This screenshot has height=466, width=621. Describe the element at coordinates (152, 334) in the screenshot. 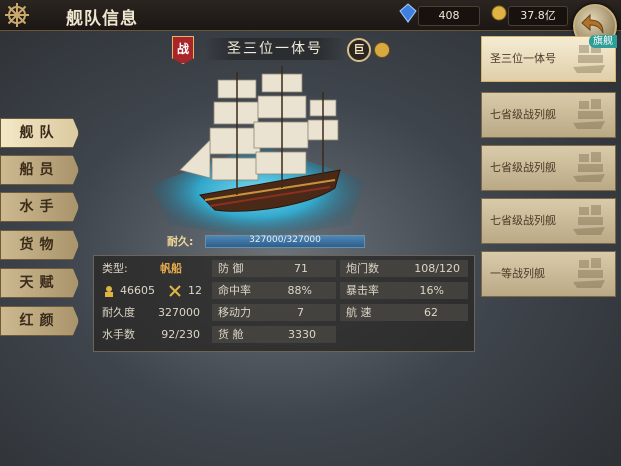

I see `stat-sailors: 水手数 92/230` at that location.